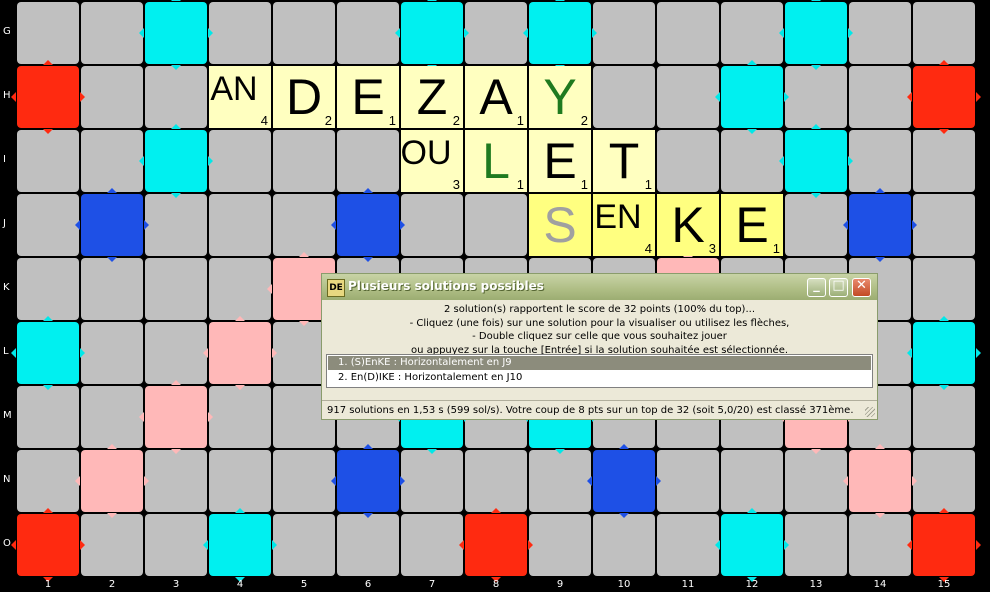  What do you see at coordinates (368, 515) in the screenshot?
I see `bonus-arrow-icon` at bounding box center [368, 515].